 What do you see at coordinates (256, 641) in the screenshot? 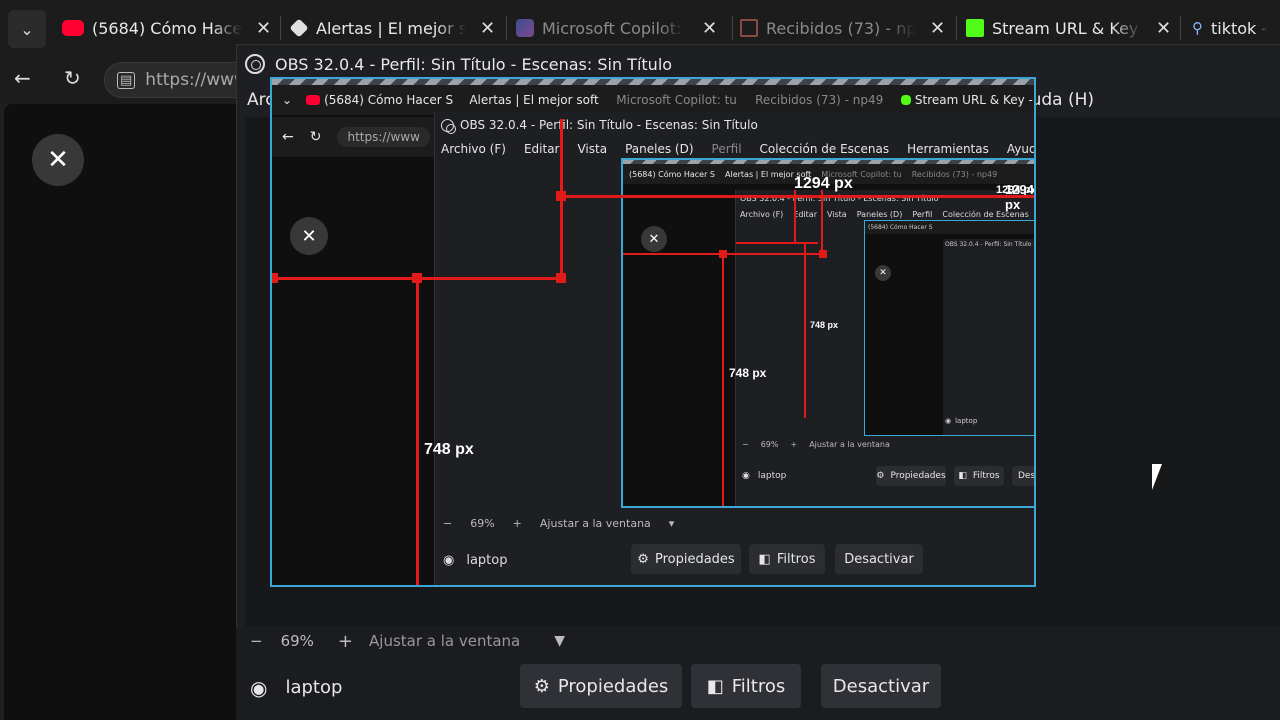
I see `zoom-out-button: −` at bounding box center [256, 641].